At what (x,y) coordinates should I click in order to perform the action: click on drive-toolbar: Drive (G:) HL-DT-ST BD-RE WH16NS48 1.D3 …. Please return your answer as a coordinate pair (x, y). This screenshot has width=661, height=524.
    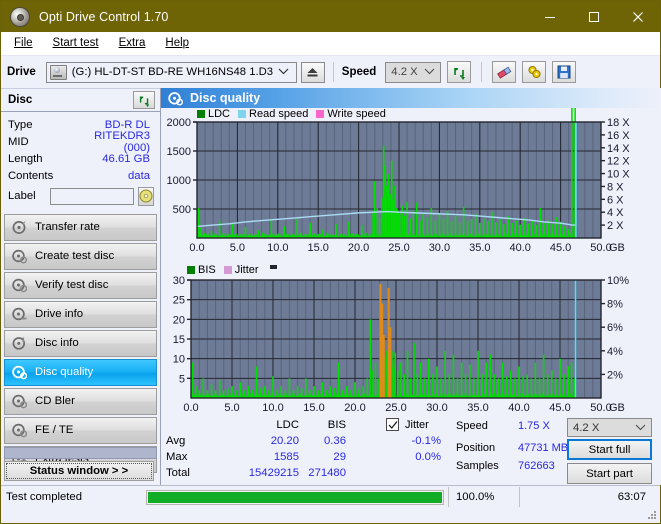
    Looking at the image, I should click on (330, 71).